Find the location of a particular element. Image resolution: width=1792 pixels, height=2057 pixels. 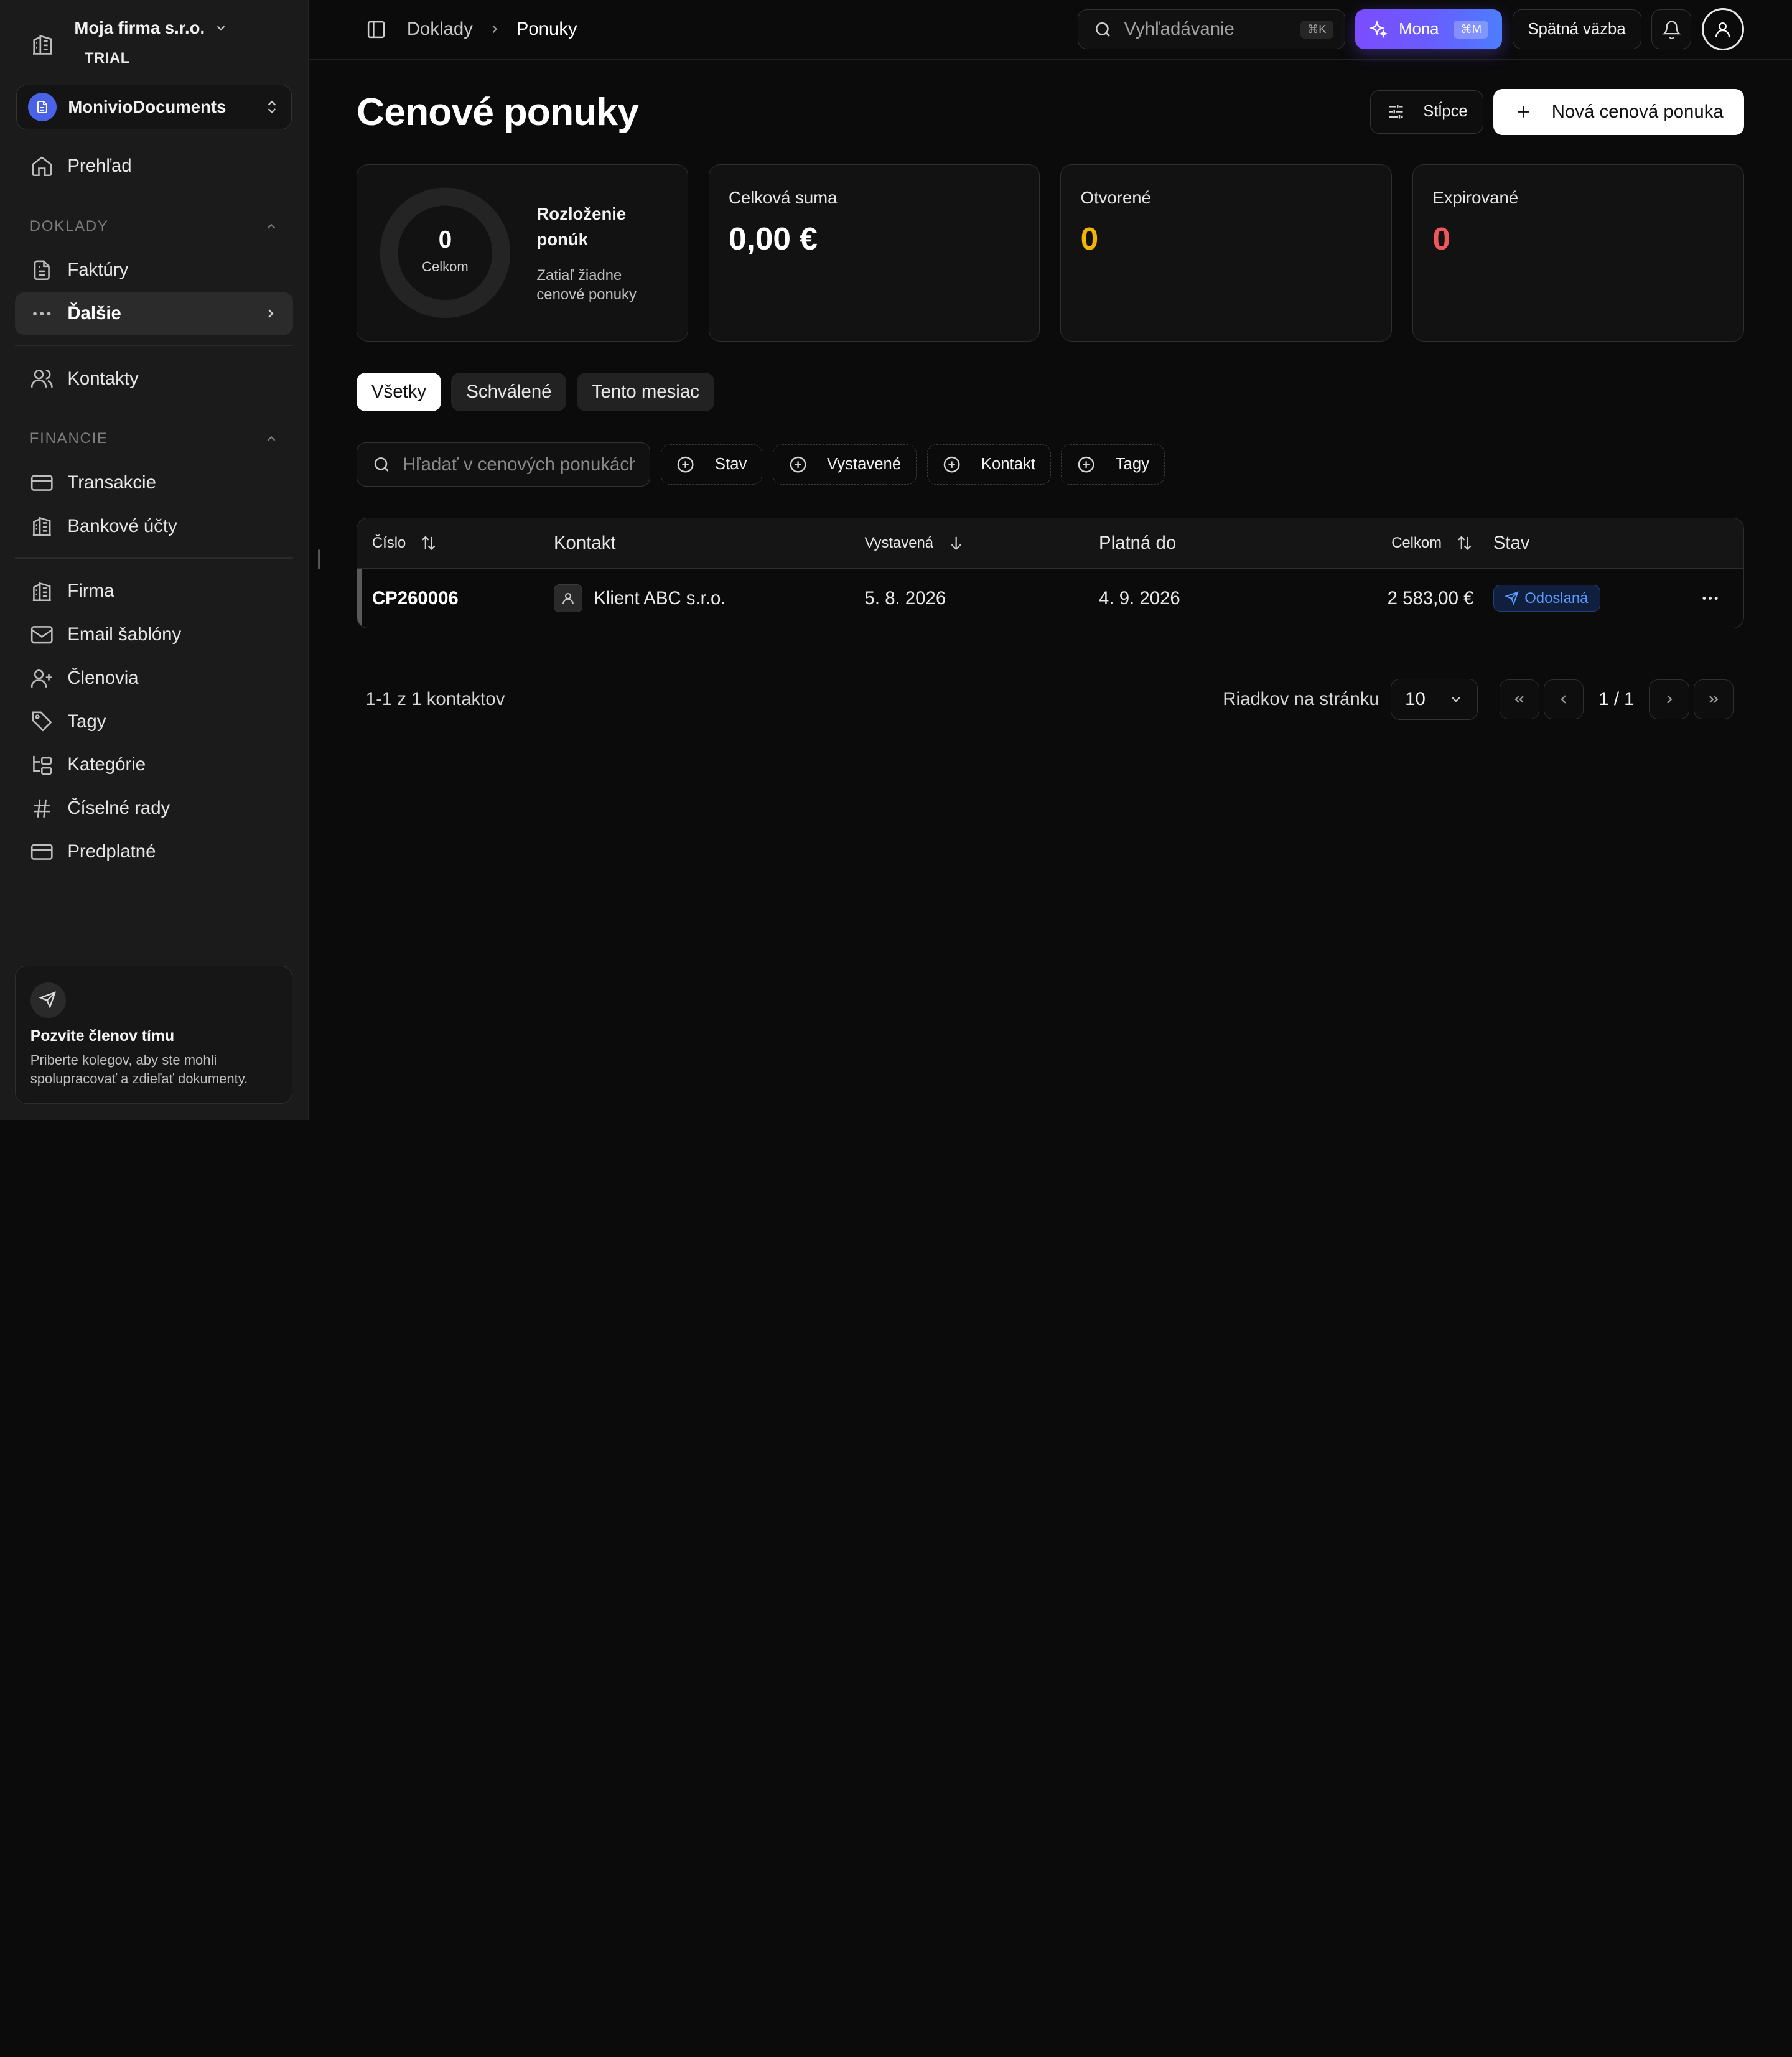

quote-search-placeholder: Hľadať v cenových ponukách is located at coordinates (518, 464).